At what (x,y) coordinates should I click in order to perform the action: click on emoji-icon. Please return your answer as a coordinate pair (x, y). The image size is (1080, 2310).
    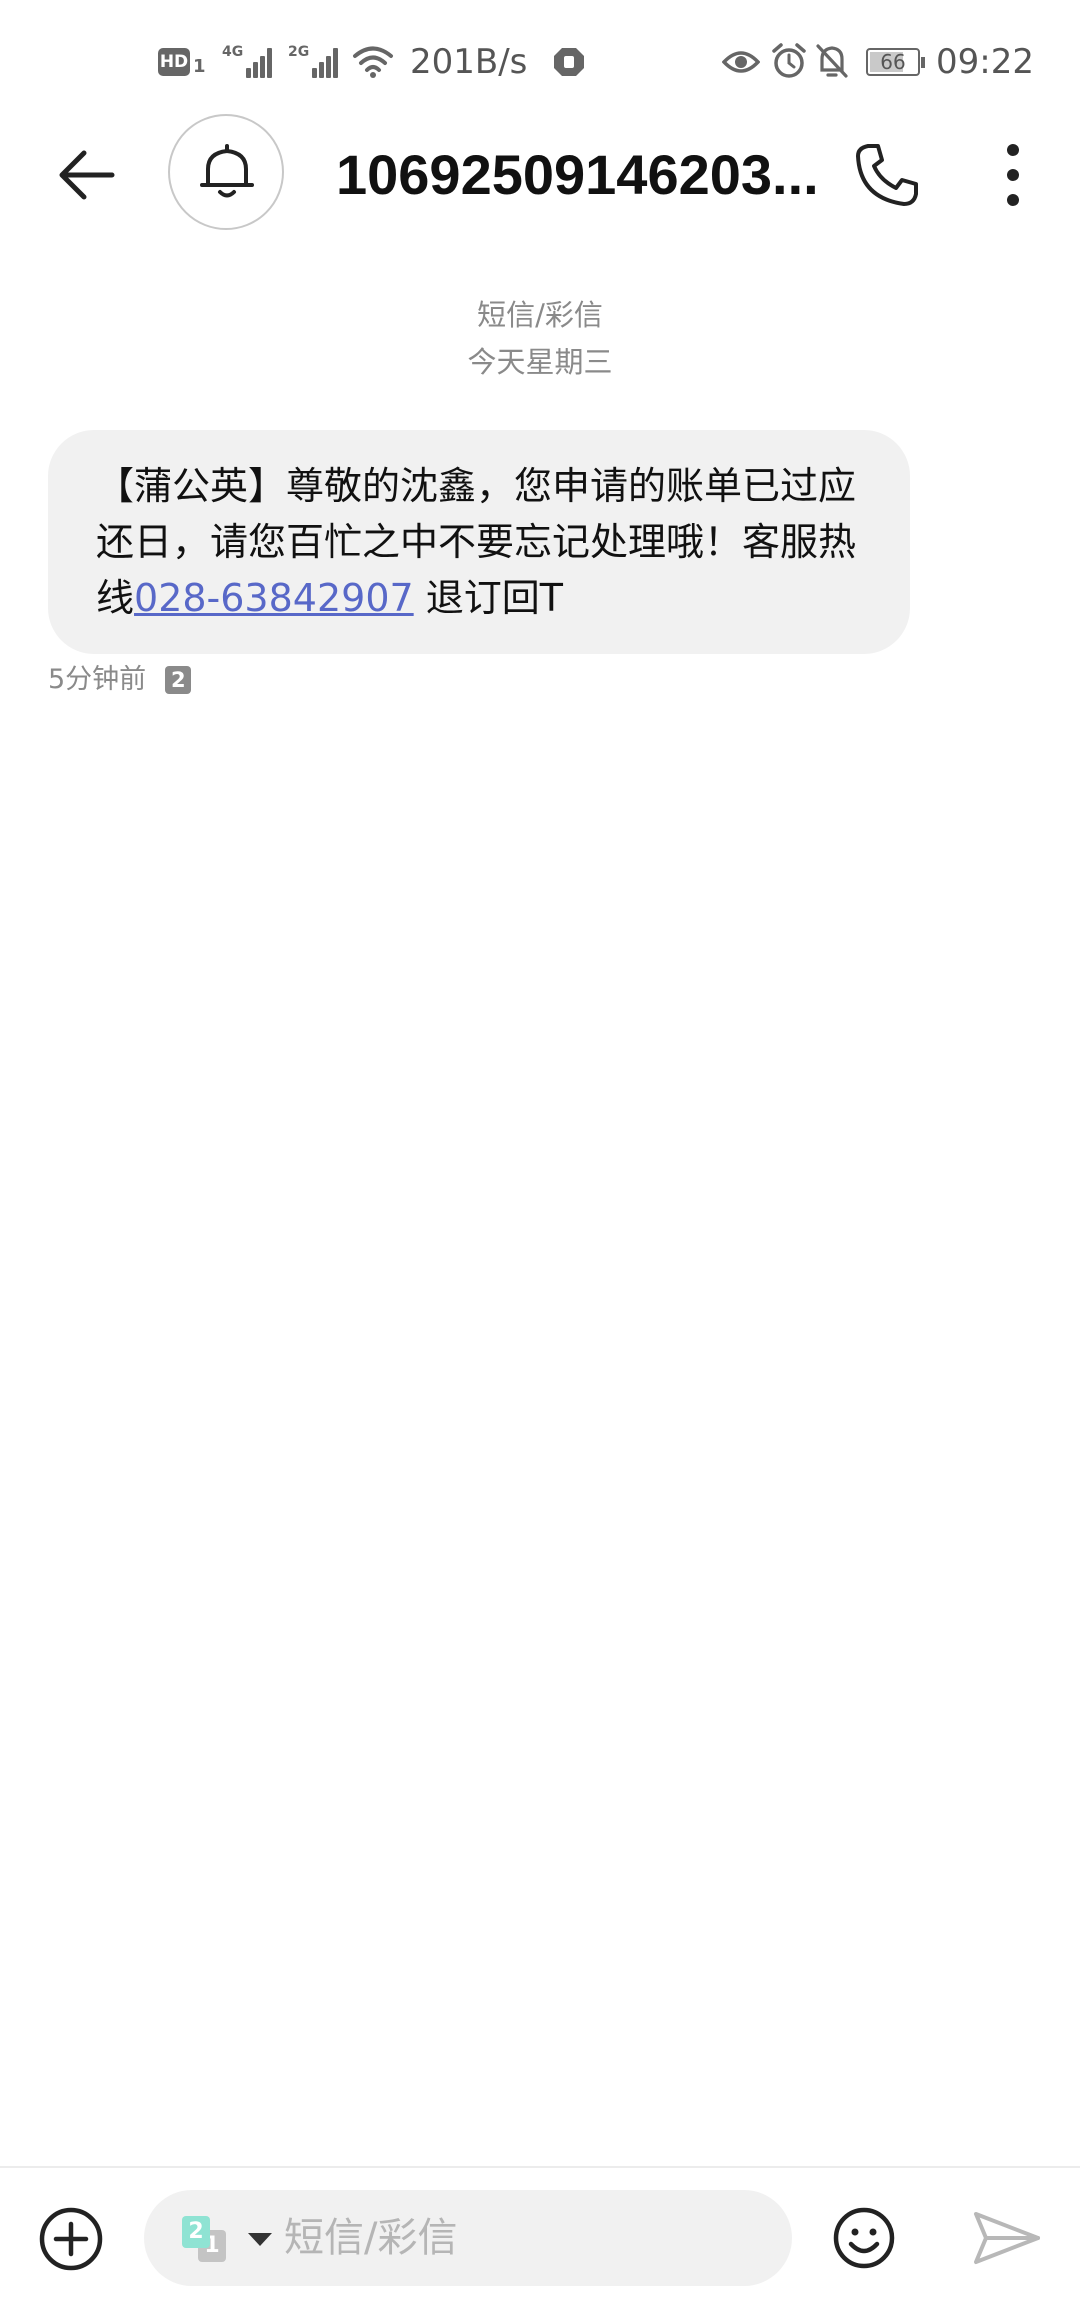
    Looking at the image, I should click on (864, 2238).